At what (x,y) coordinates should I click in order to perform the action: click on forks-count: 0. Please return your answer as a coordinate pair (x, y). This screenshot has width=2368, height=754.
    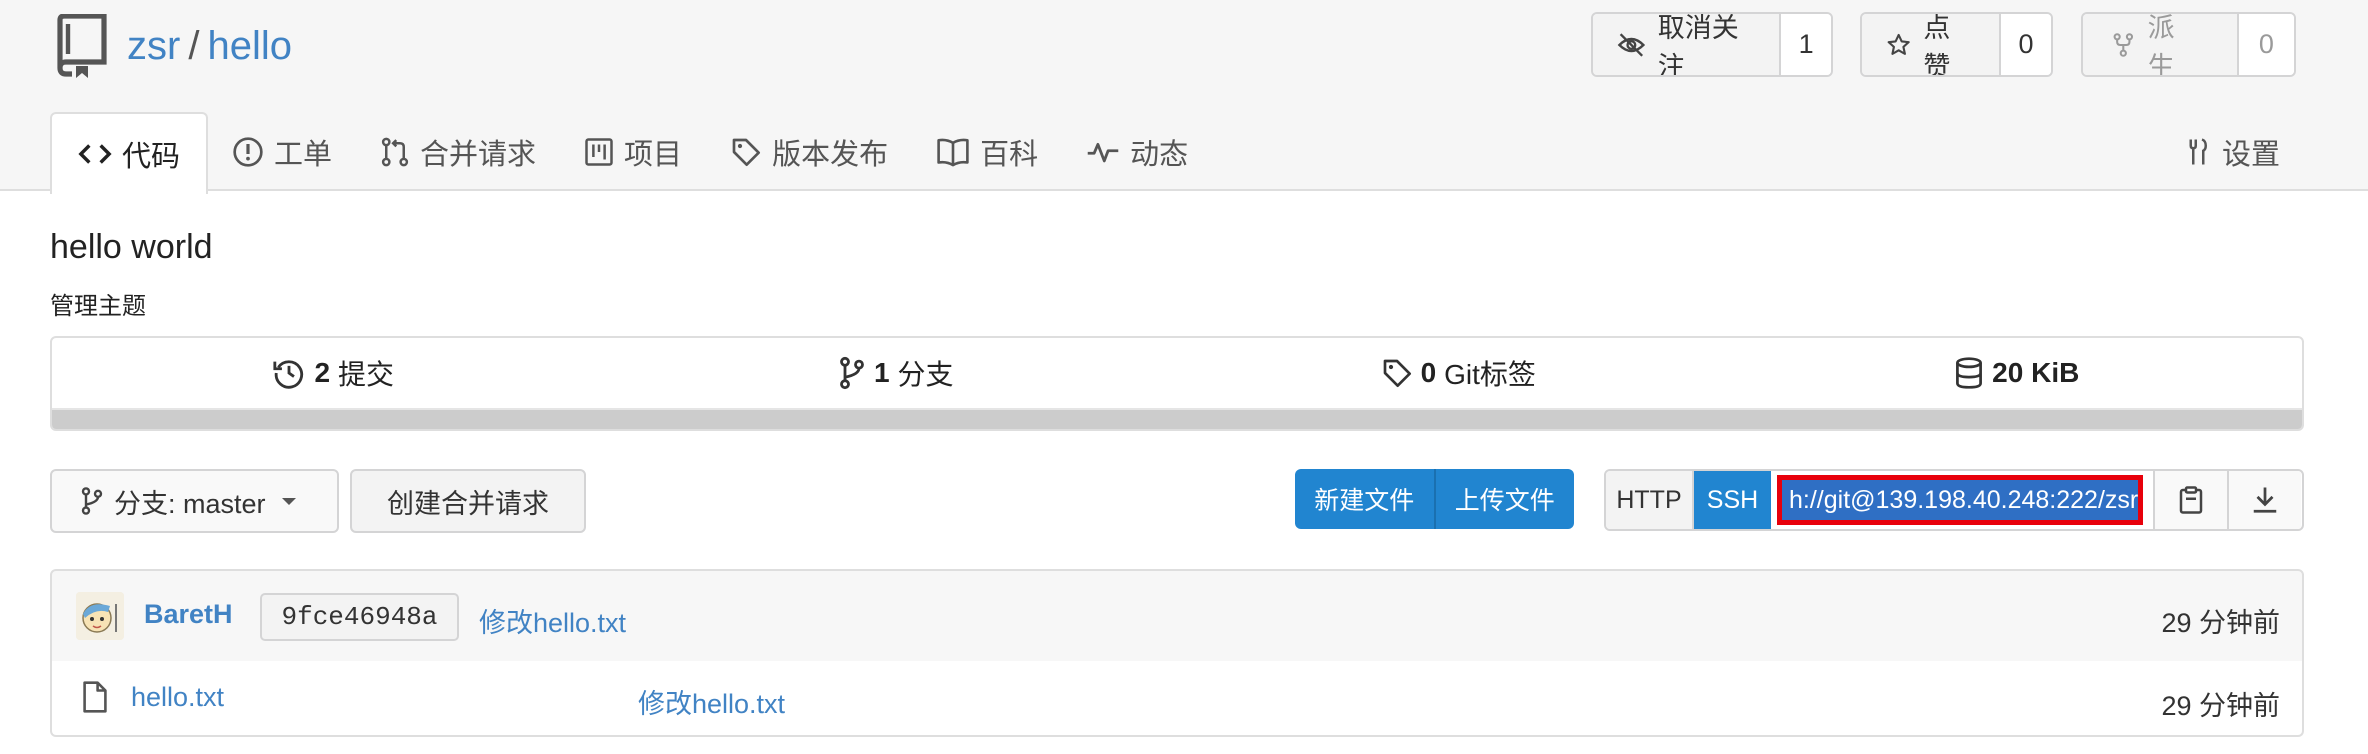
    Looking at the image, I should click on (2266, 44).